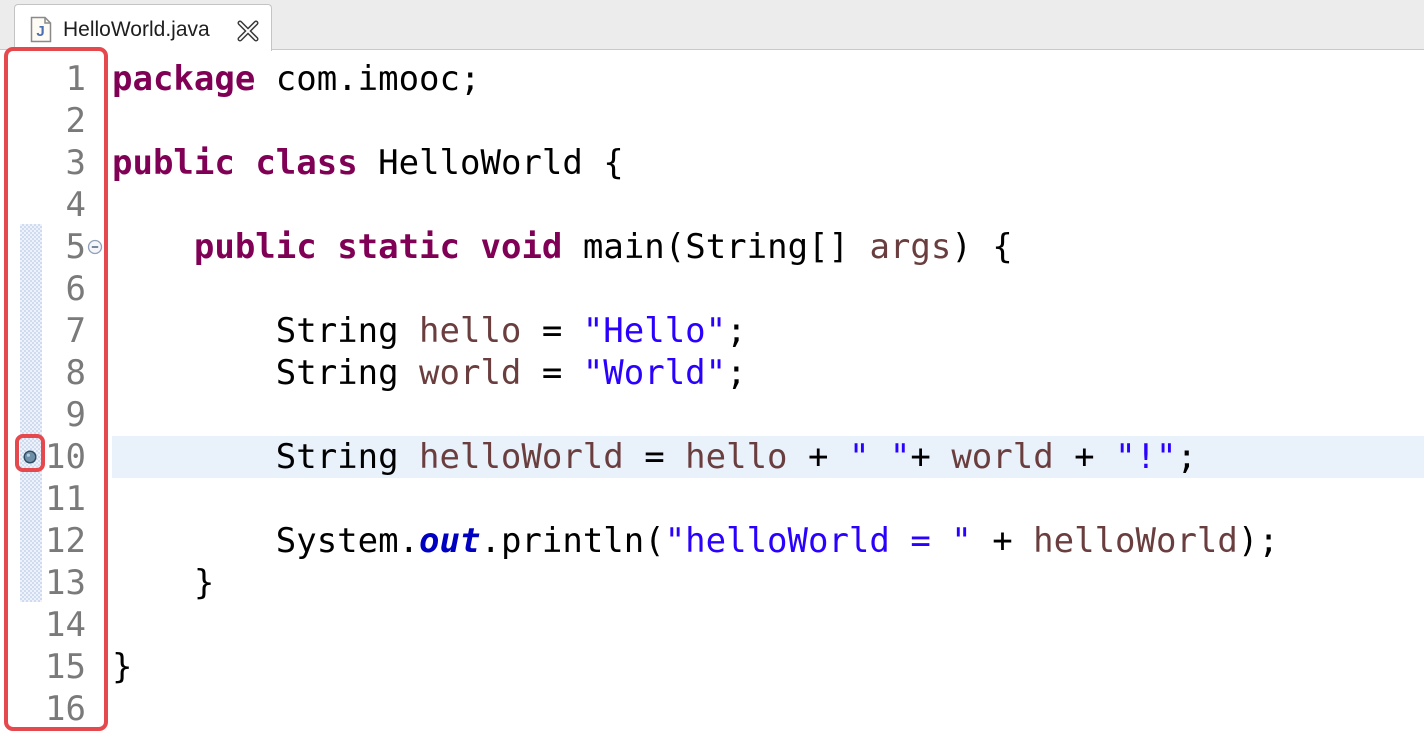 Image resolution: width=1424 pixels, height=752 pixels. I want to click on code-line: public static void main(String[] args) {, so click(562, 247).